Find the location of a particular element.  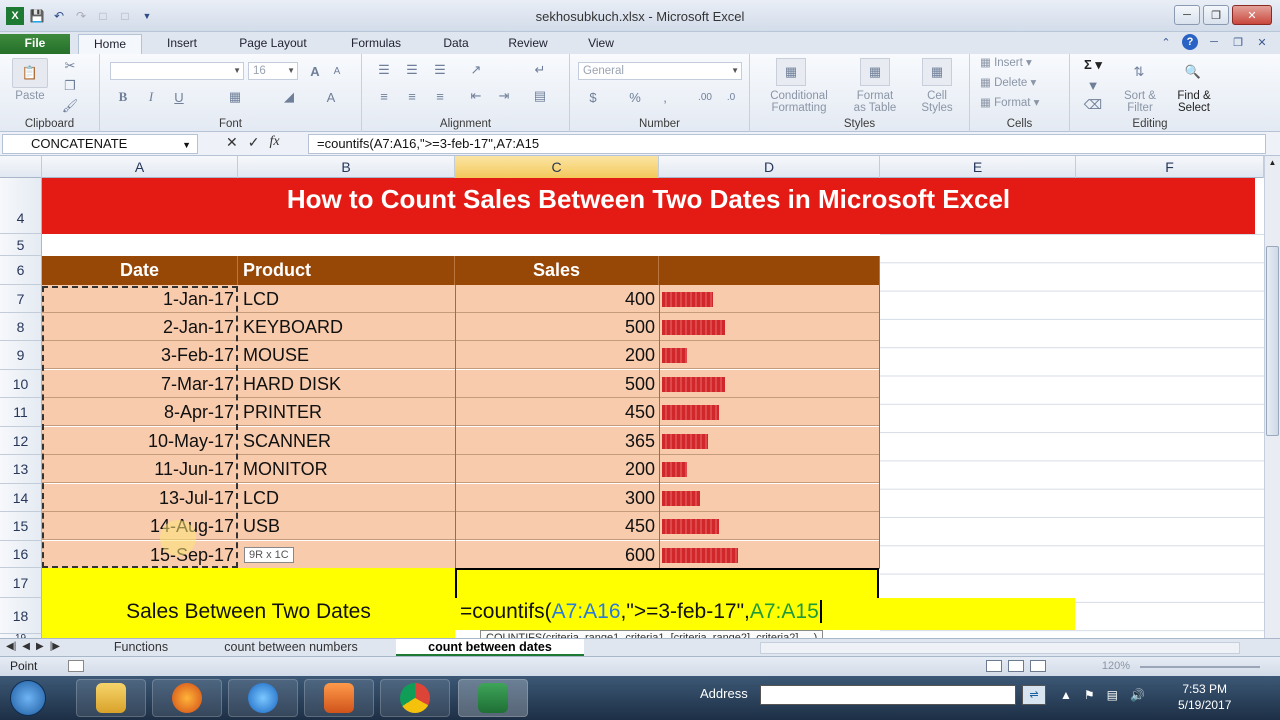

row-header: 5 is located at coordinates (21, 245).